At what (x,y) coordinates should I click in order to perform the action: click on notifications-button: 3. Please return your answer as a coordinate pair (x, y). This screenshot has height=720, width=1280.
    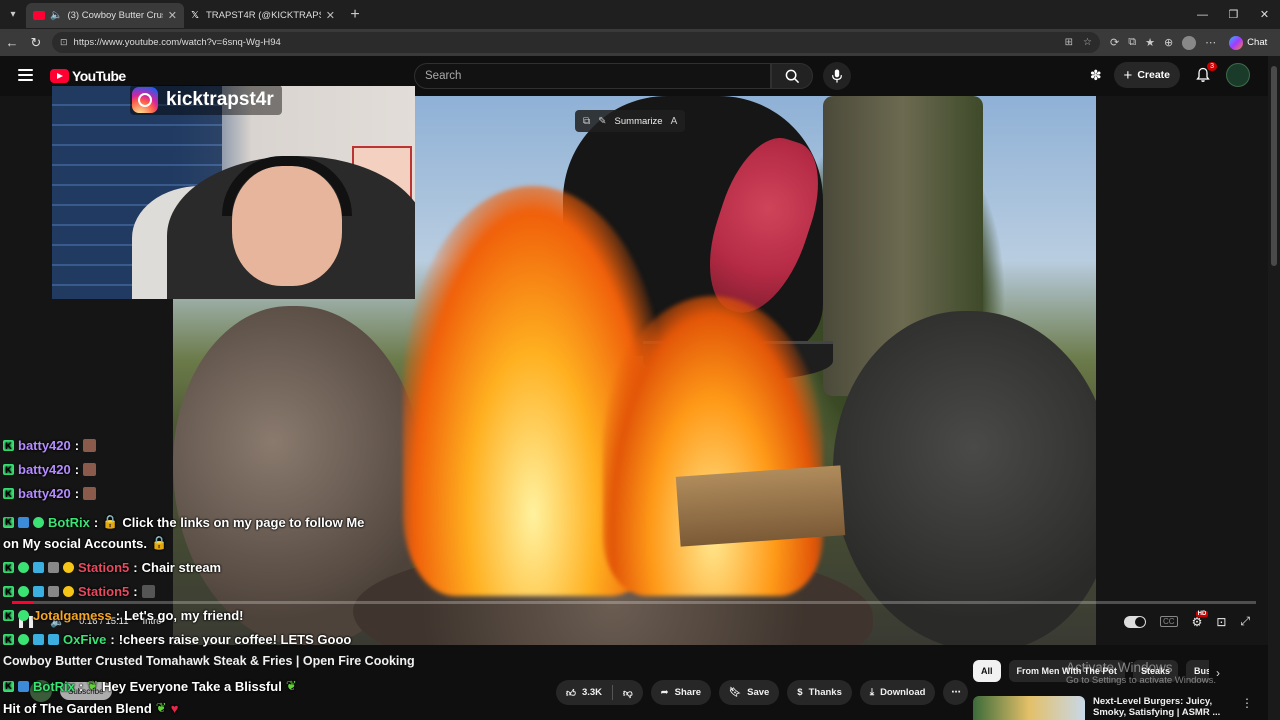
    Looking at the image, I should click on (1204, 74).